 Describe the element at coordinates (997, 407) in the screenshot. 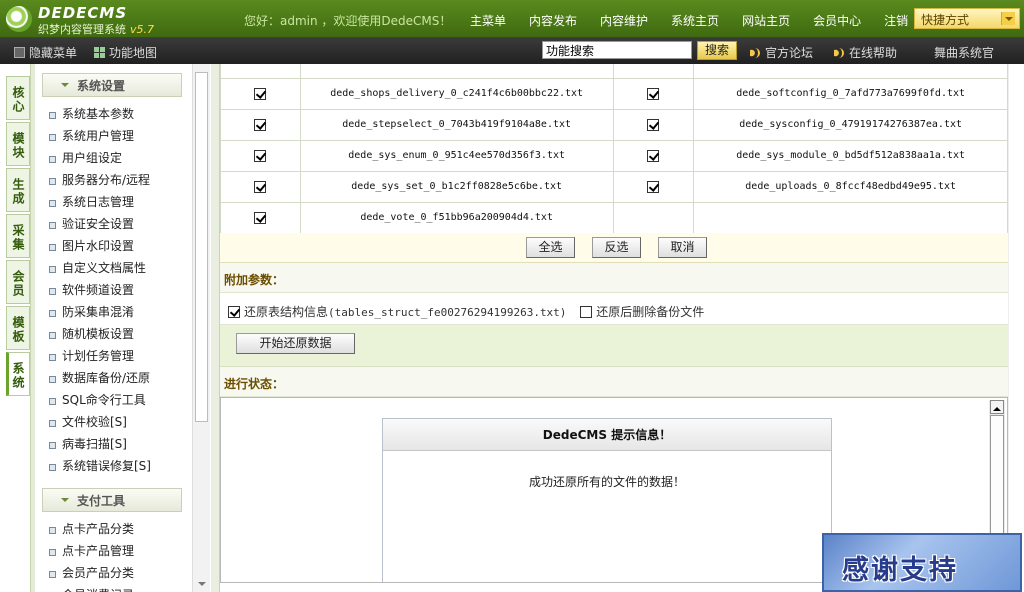

I see `scroll-up-icon` at that location.